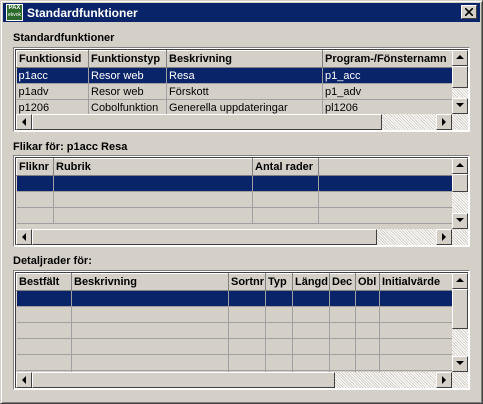 This screenshot has height=404, width=483. Describe the element at coordinates (35, 167) in the screenshot. I see `column-header: Fliknr` at that location.